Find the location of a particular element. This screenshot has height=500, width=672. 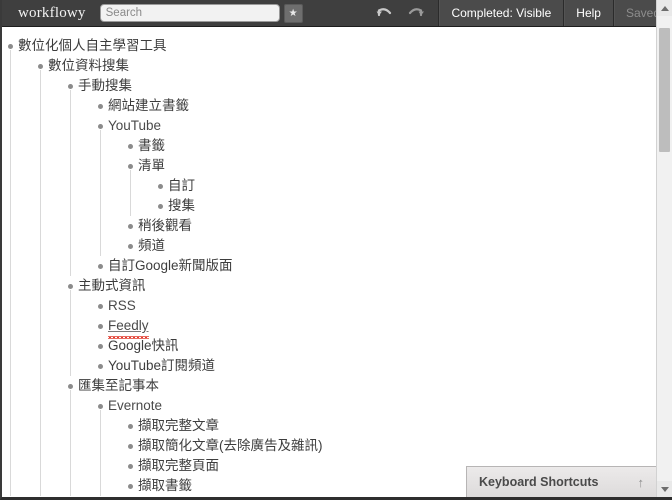

outline-item-label: Evernote is located at coordinates (135, 406).